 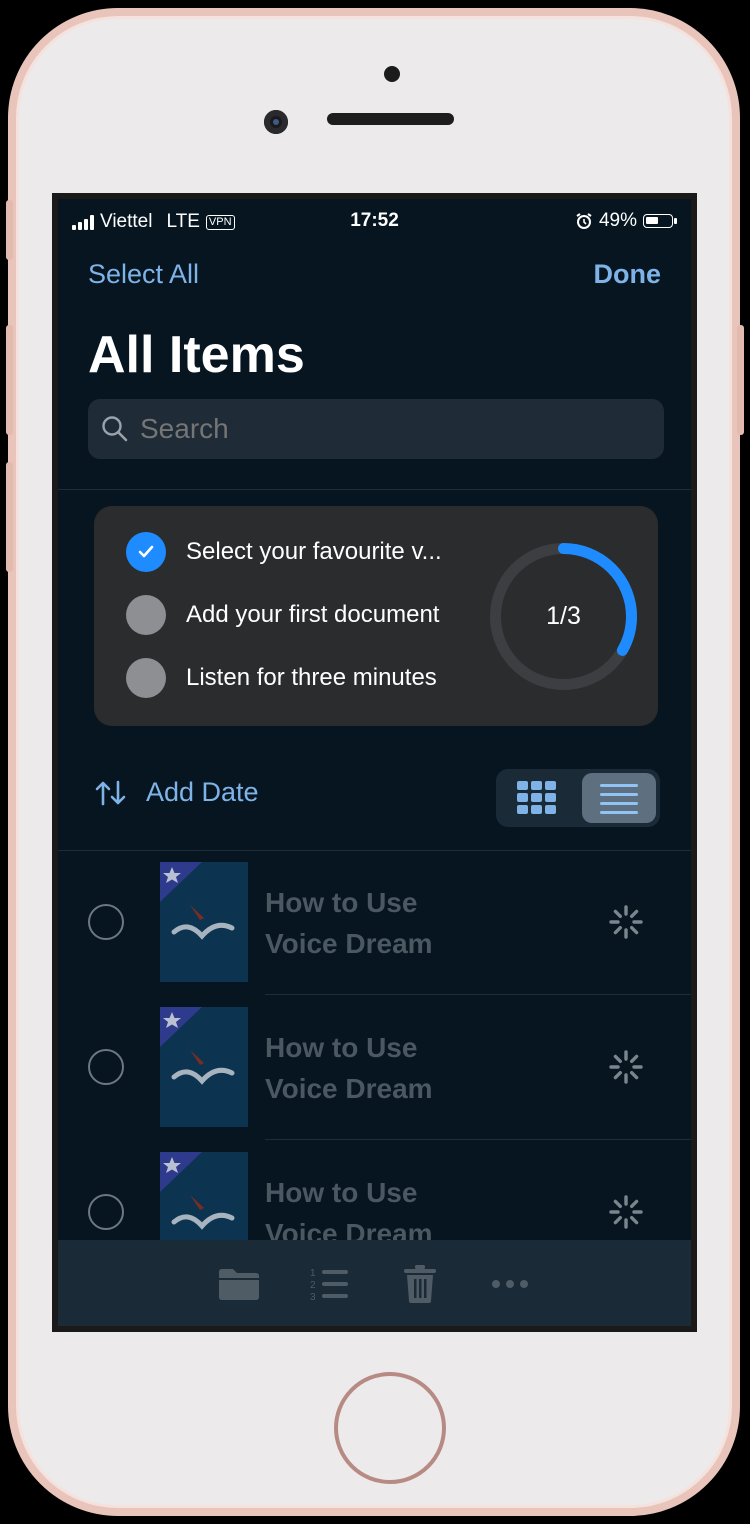 What do you see at coordinates (276, 122) in the screenshot?
I see `front-camera` at bounding box center [276, 122].